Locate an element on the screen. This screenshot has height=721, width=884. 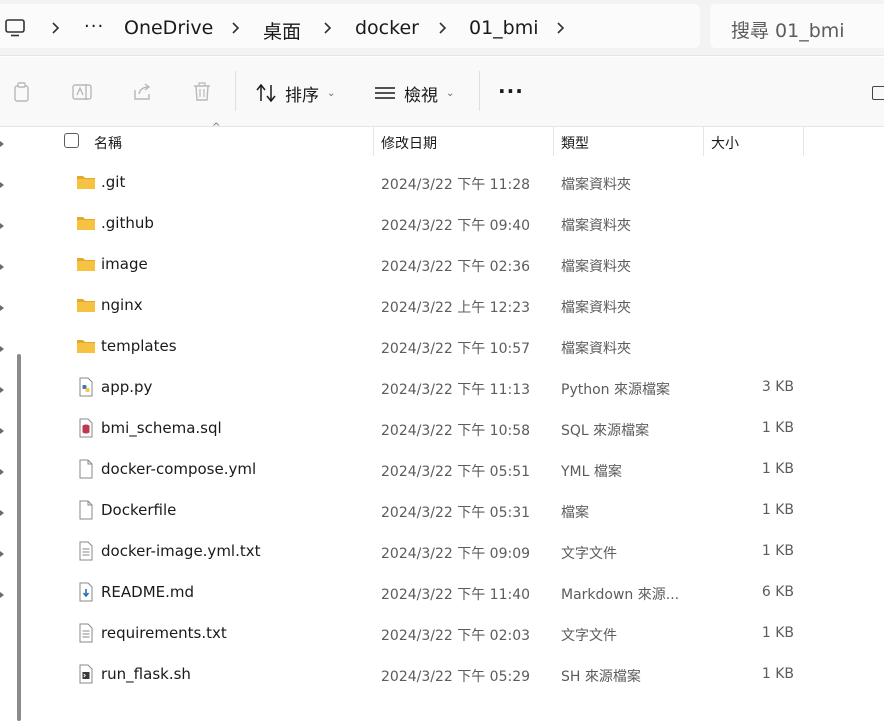
file-date: 2024/3/22 下午 11:40 is located at coordinates (456, 595).